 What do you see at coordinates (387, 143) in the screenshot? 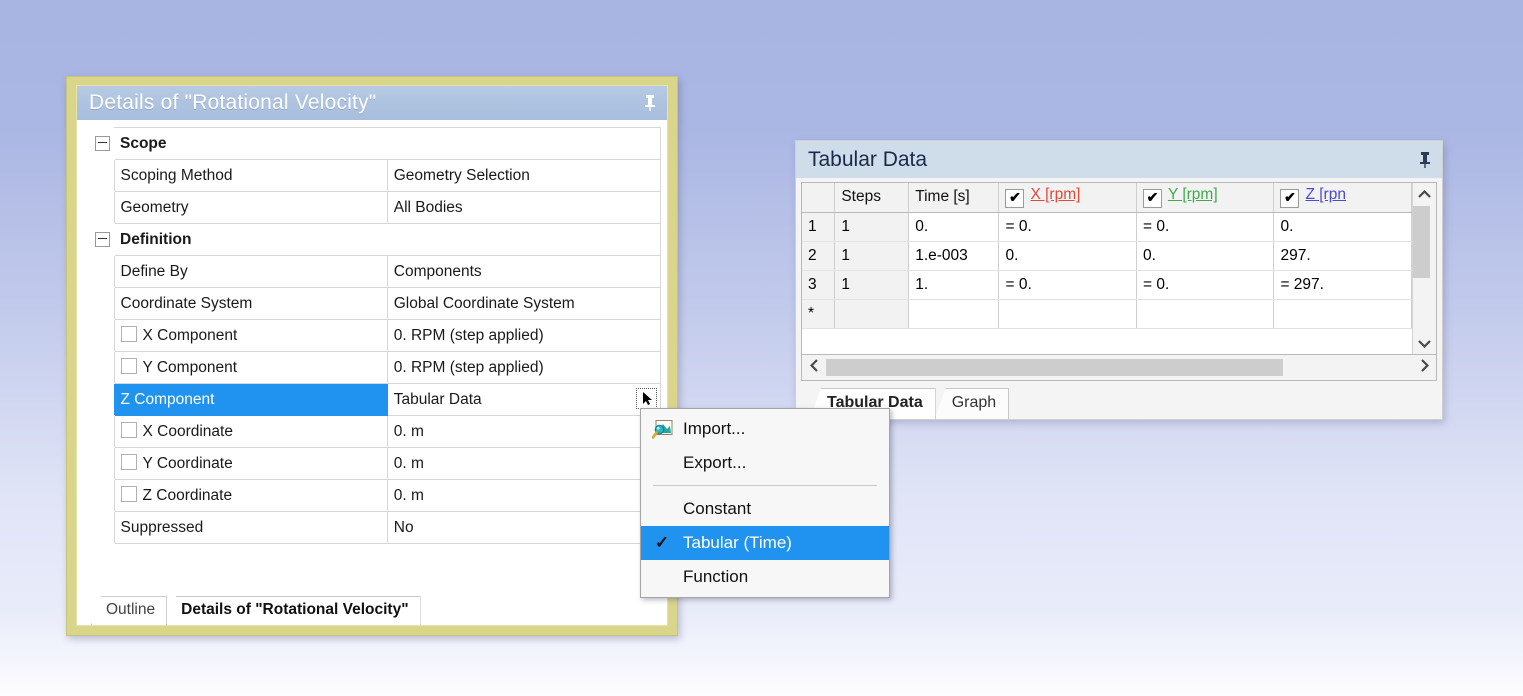
I see `group-header-label: Scope` at bounding box center [387, 143].